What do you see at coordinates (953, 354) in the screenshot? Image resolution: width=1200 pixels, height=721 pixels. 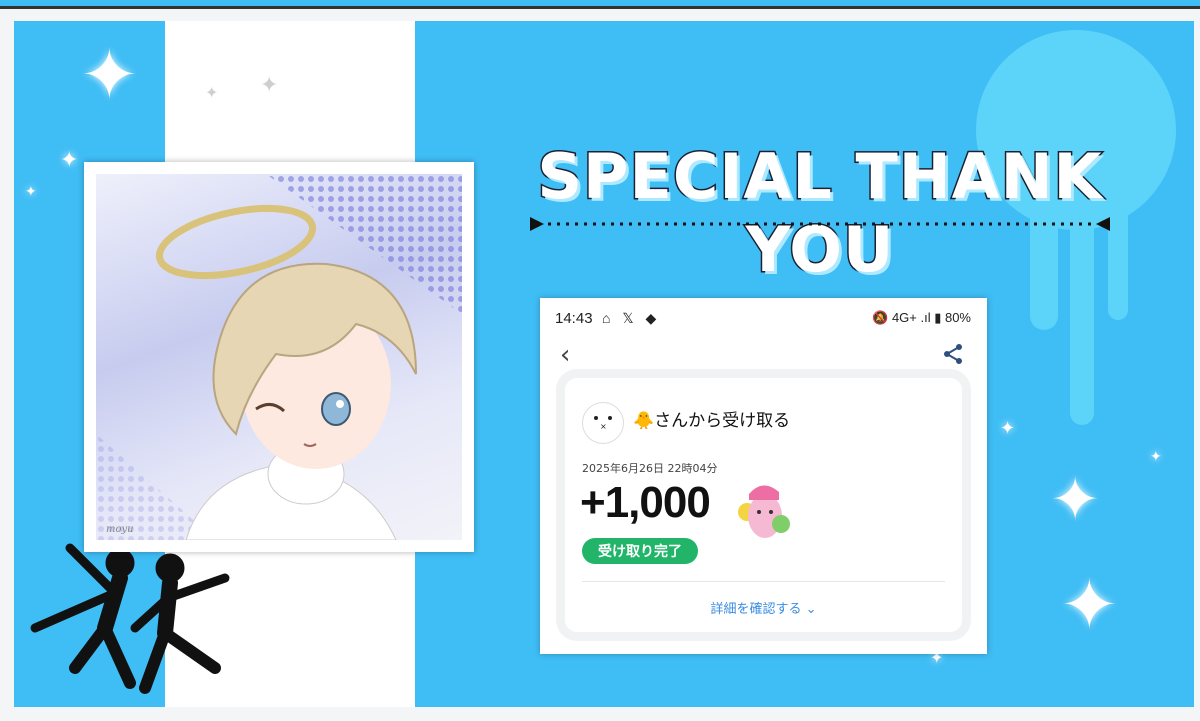 I see `share-icon` at bounding box center [953, 354].